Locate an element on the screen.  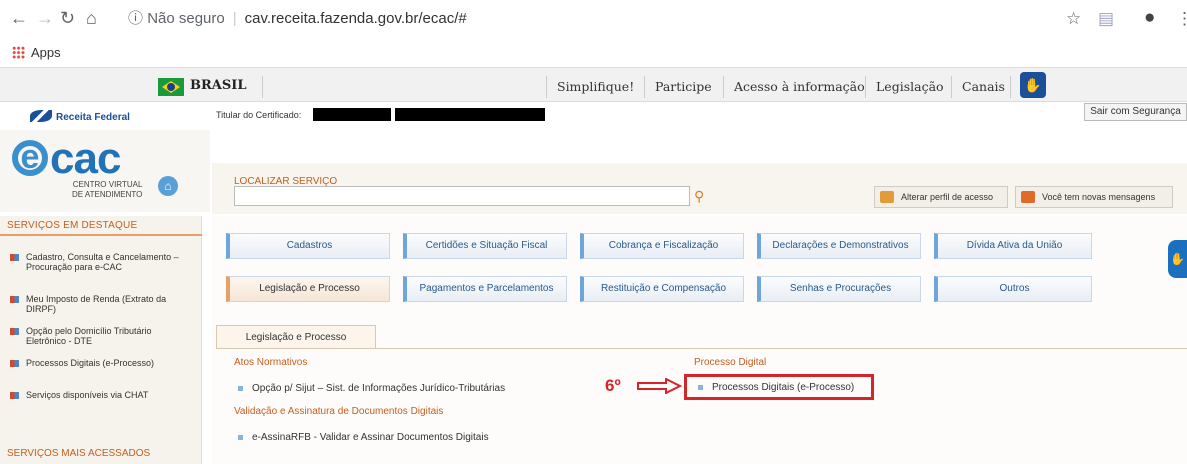
apps-grid-icon is located at coordinates (18, 52).